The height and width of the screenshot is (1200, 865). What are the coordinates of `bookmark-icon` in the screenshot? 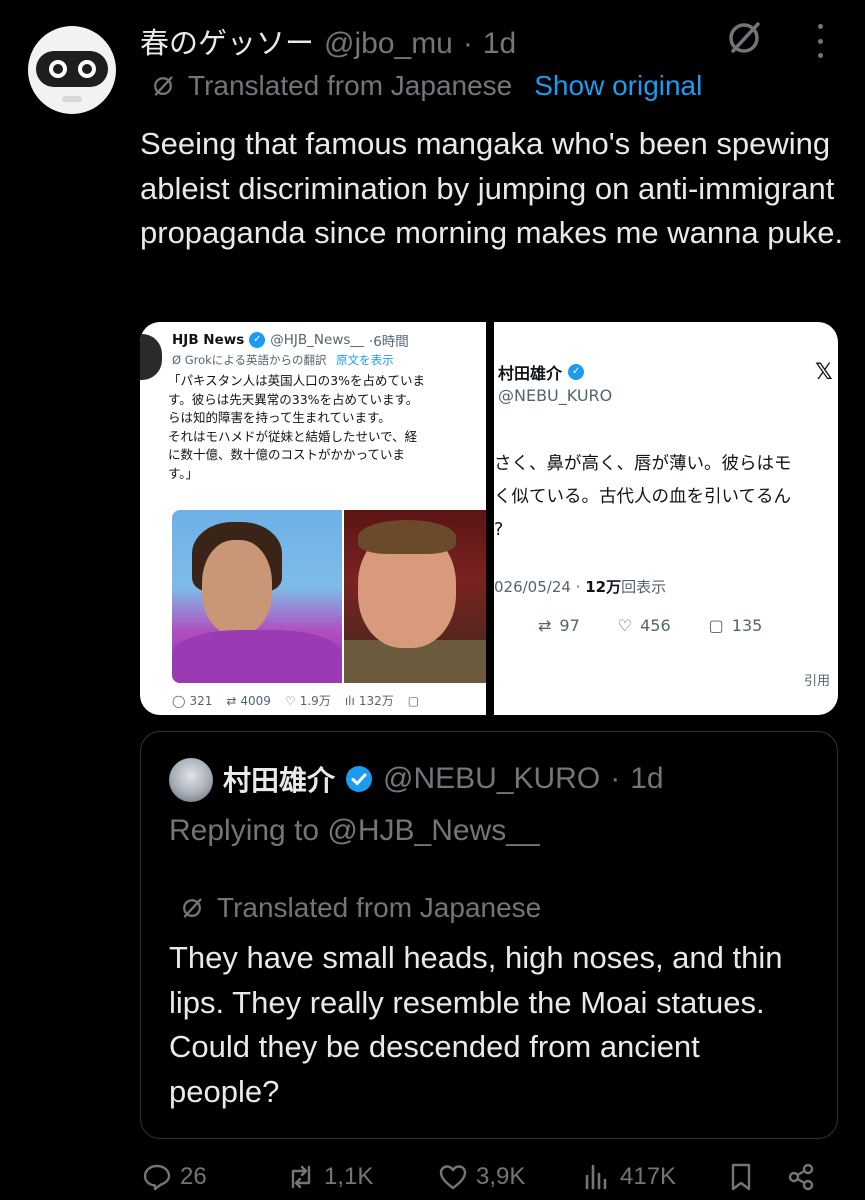 It's located at (741, 1177).